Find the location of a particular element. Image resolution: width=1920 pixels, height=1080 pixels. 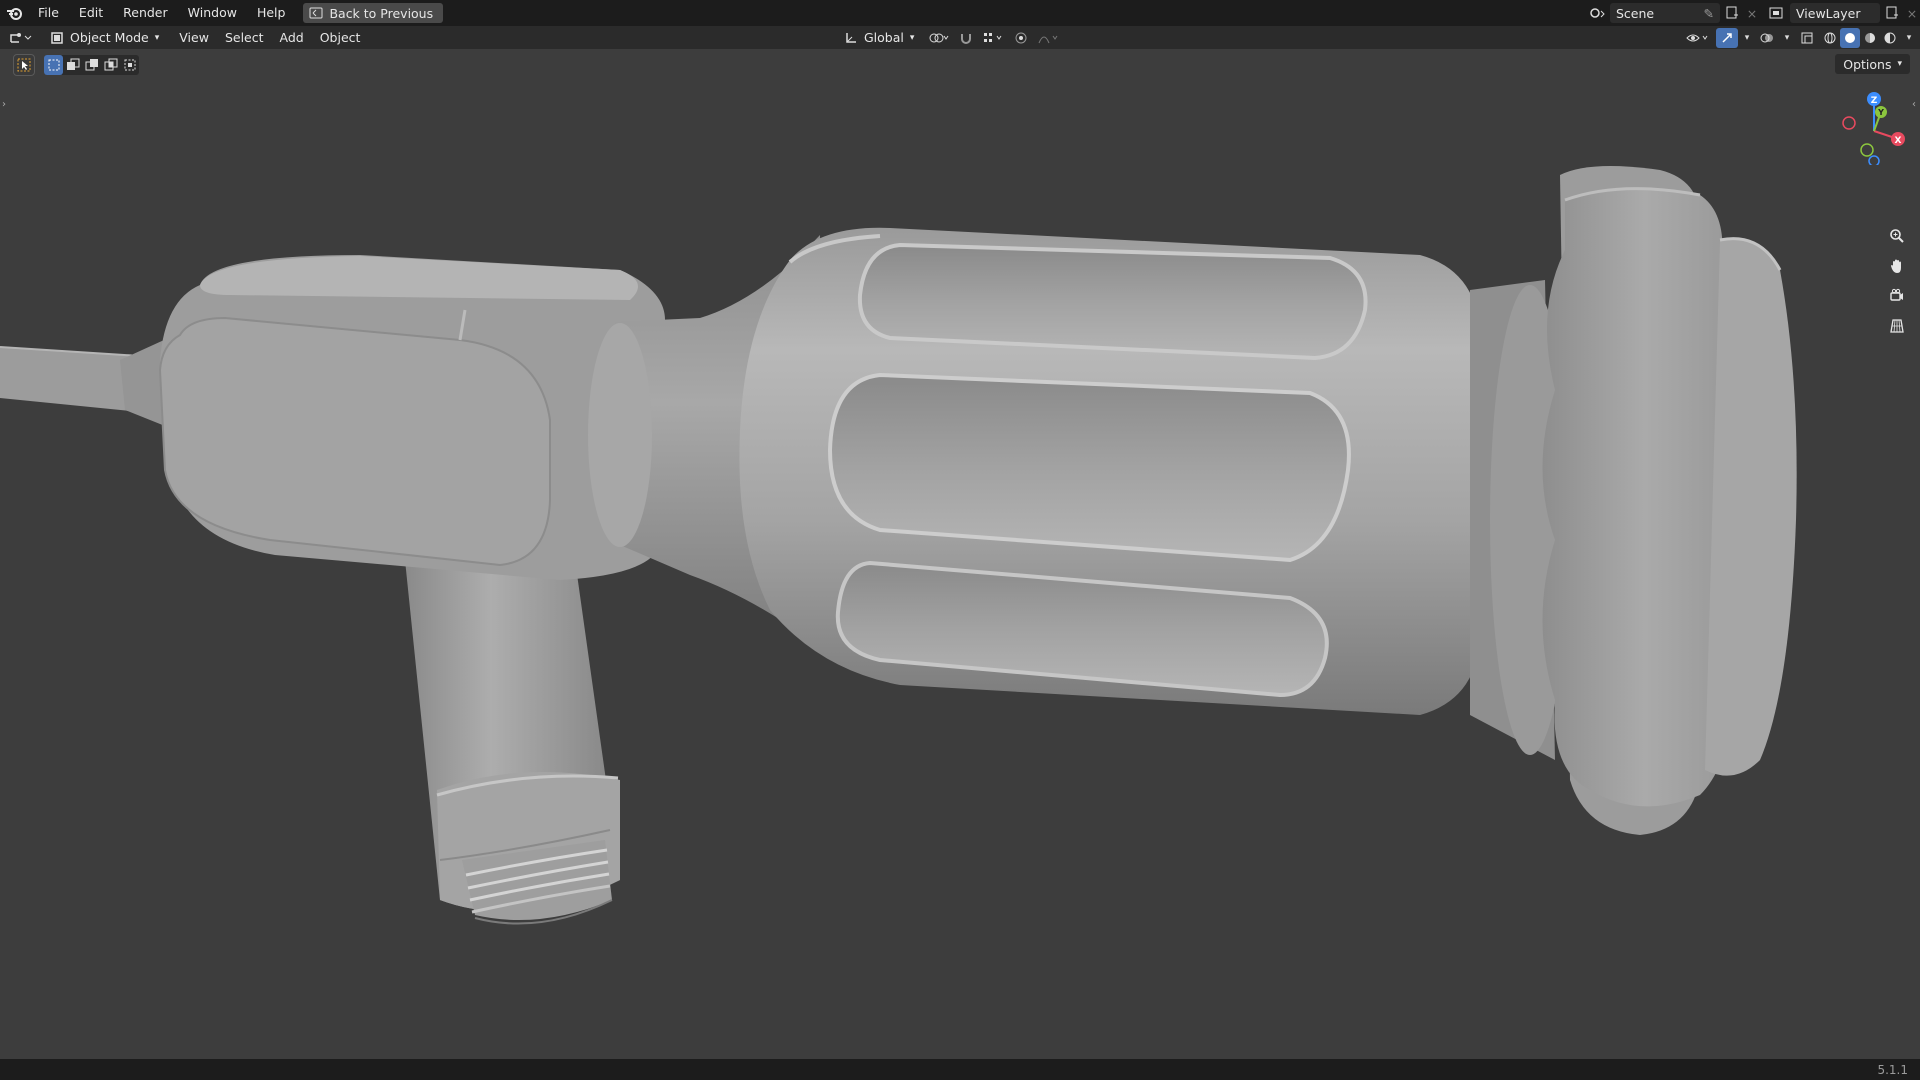

3d-viewport-icon is located at coordinates (21, 37).